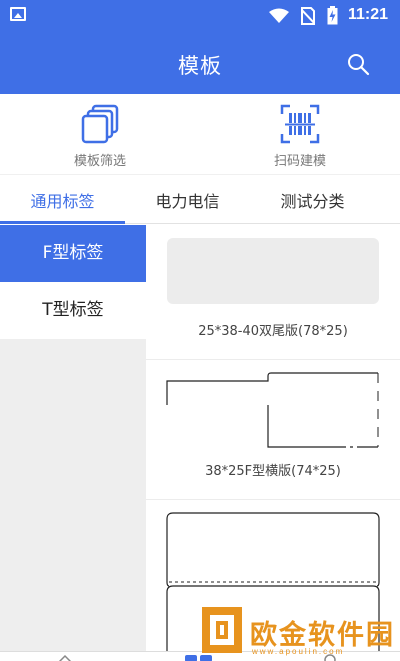  What do you see at coordinates (308, 15) in the screenshot?
I see `no-sim-icon` at bounding box center [308, 15].